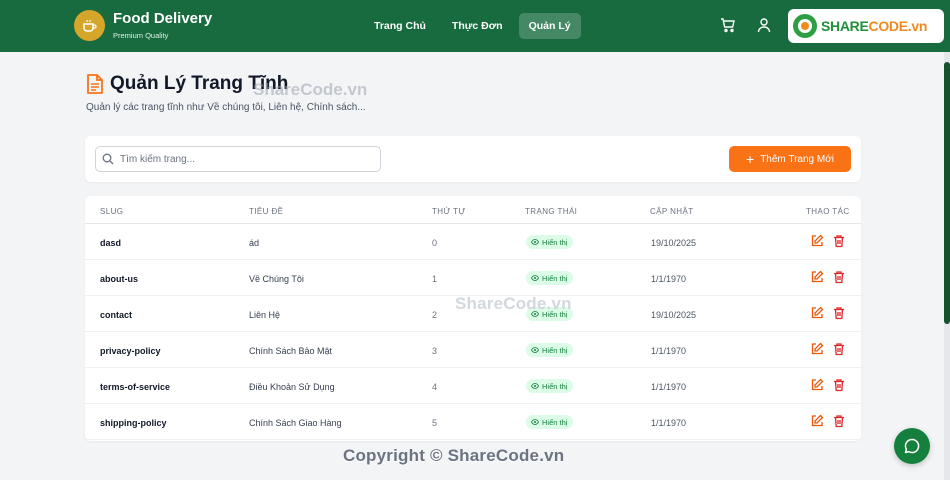  What do you see at coordinates (310, 89) in the screenshot?
I see `watermark-title-overlay: ShareCode.vn` at bounding box center [310, 89].